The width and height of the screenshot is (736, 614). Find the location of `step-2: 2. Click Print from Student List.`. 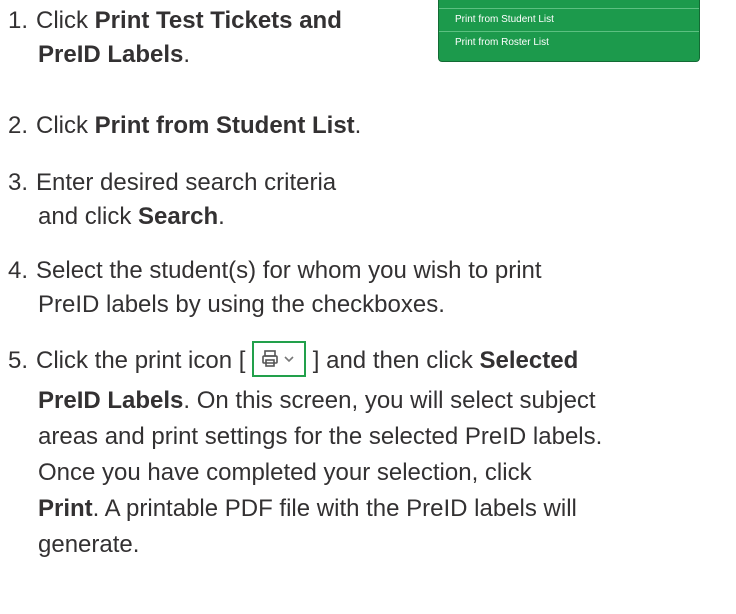

step-2: 2. Click Print from Student List. is located at coordinates (185, 125).